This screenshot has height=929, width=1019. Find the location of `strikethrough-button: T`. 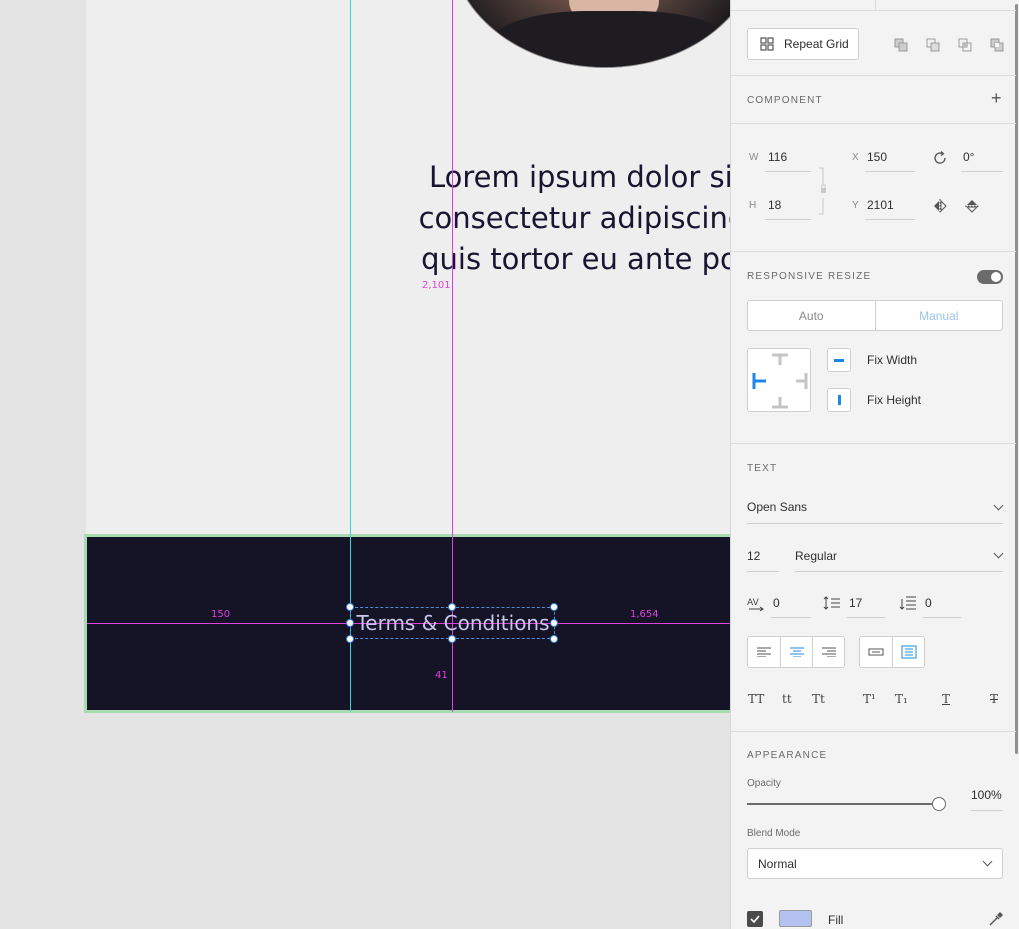

strikethrough-button: T is located at coordinates (994, 699).